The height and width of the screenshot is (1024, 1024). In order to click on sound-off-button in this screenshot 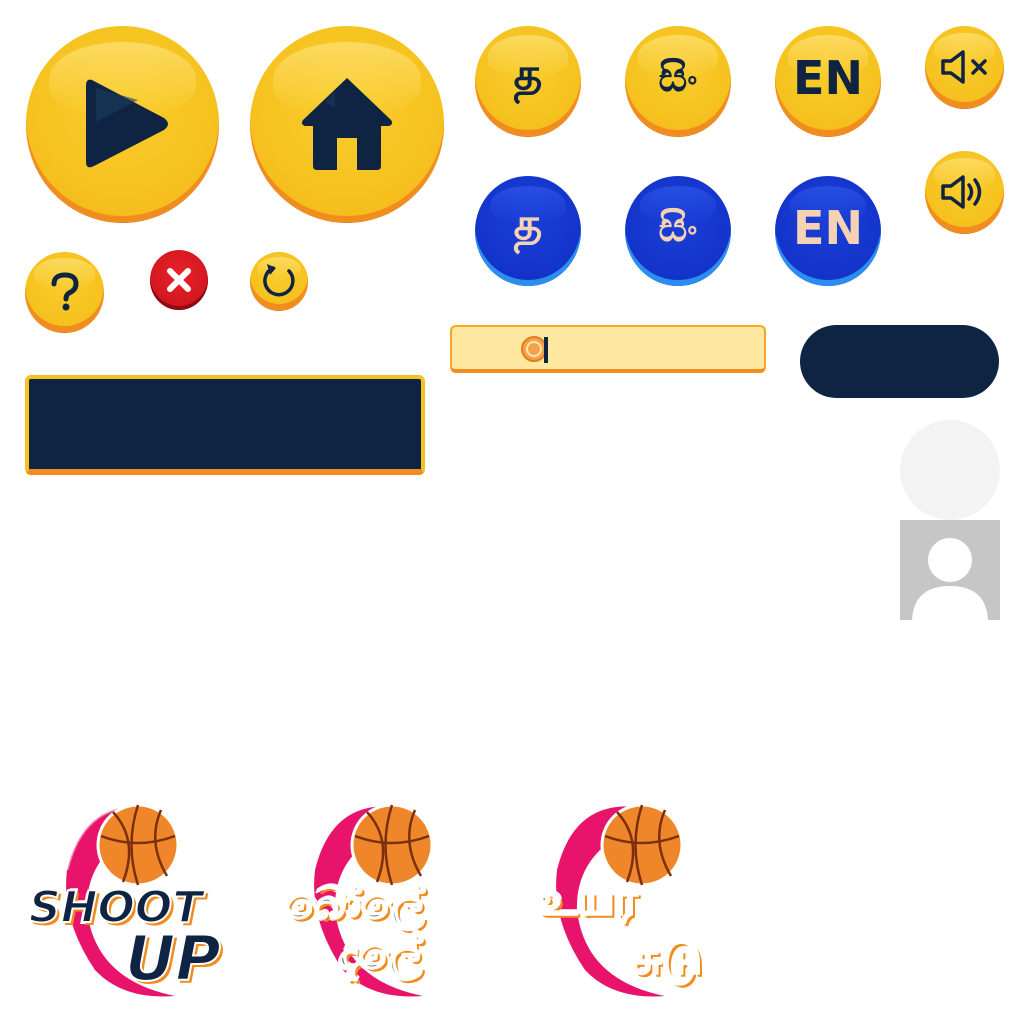, I will do `click(964, 67)`.